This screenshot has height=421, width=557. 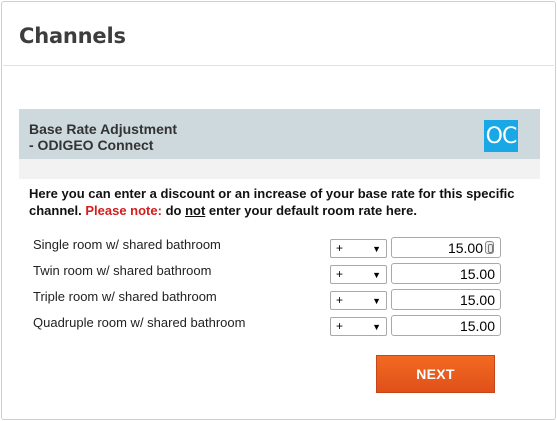 I want to click on intro-text-after: enter your default room rate here., so click(x=311, y=210).